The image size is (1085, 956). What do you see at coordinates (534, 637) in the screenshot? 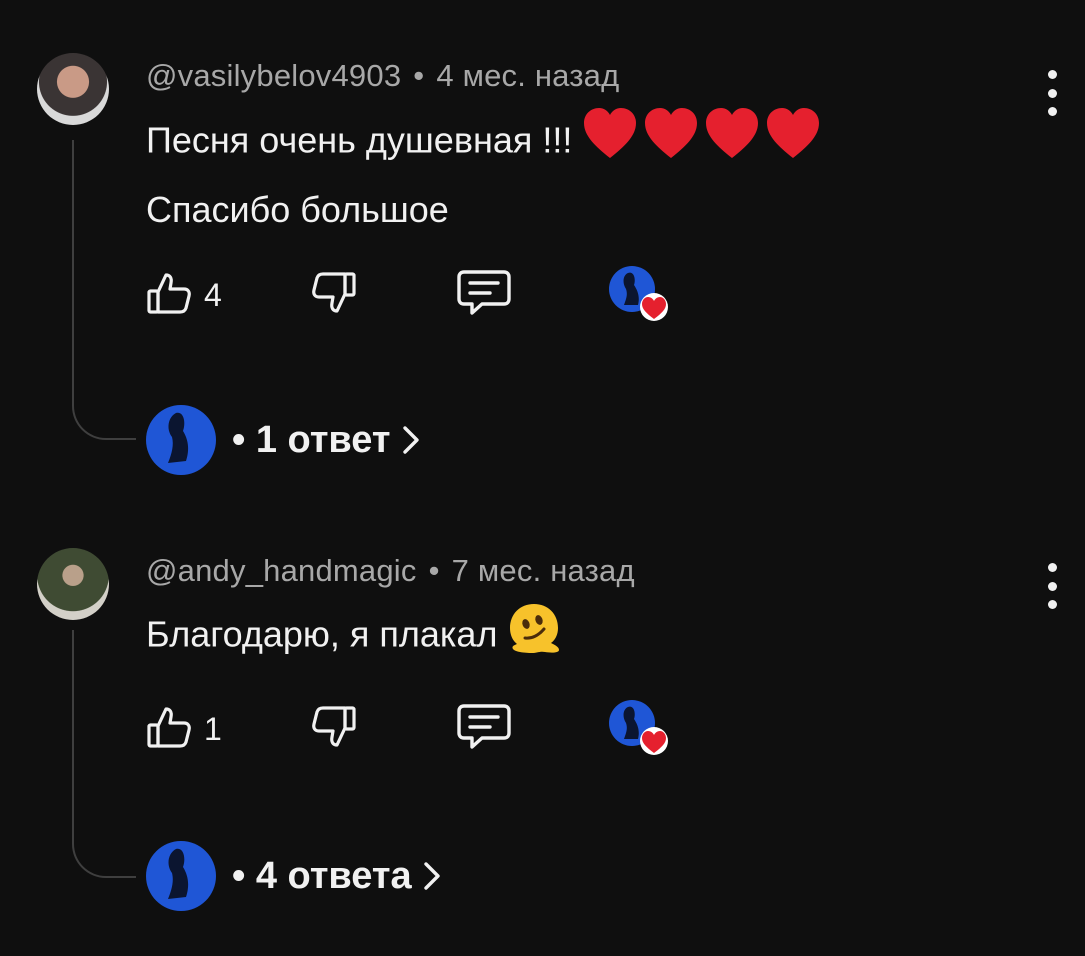
I see `melting-face-icon` at bounding box center [534, 637].